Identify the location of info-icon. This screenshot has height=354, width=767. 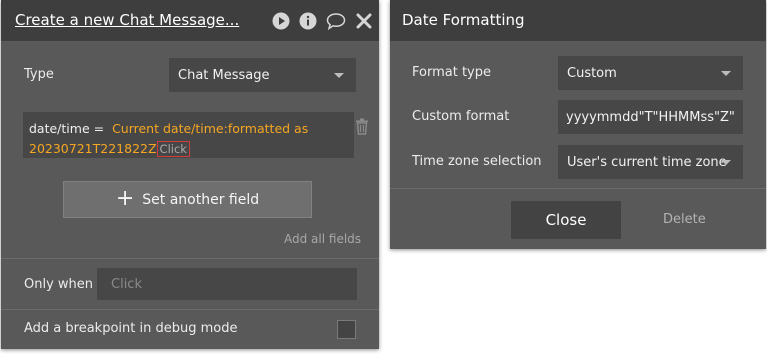
(308, 21).